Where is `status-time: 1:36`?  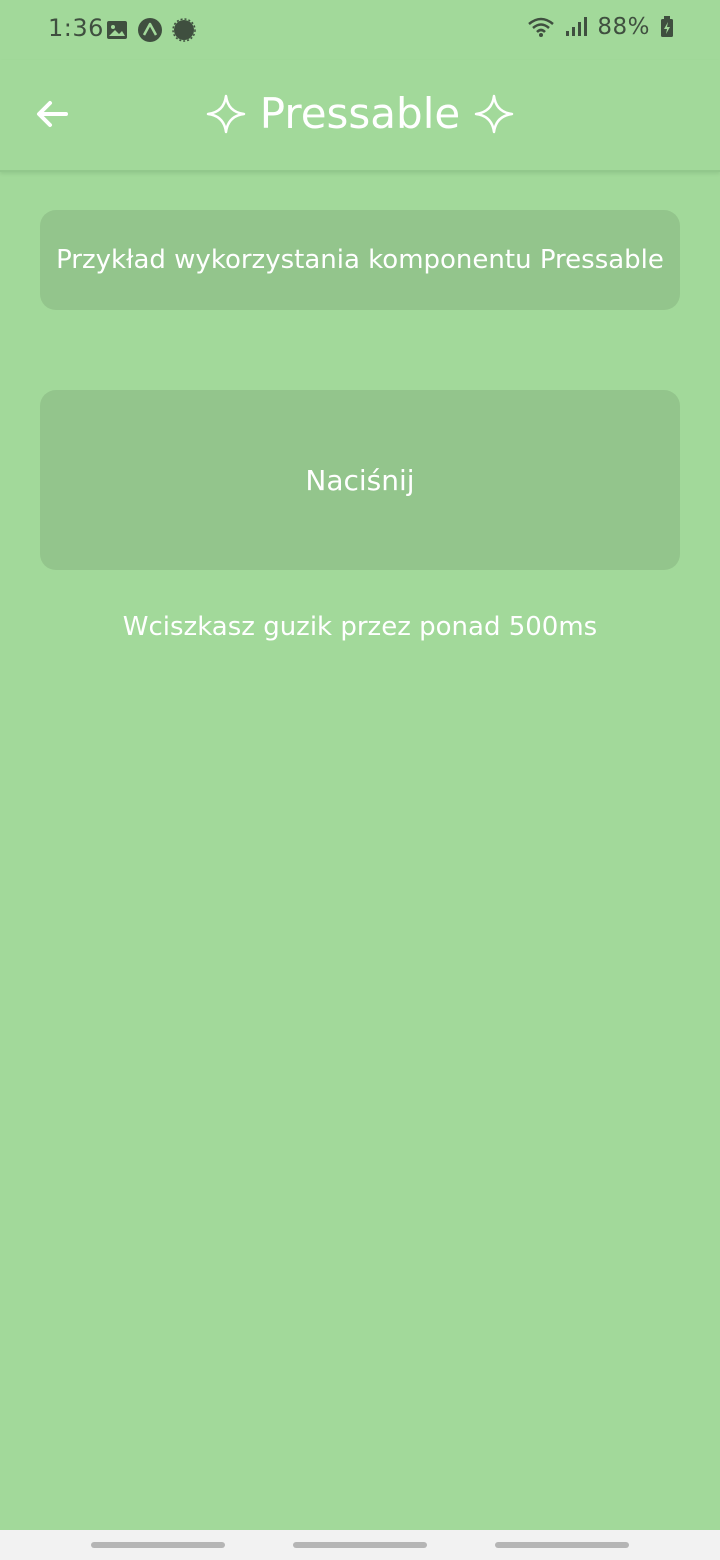 status-time: 1:36 is located at coordinates (76, 28).